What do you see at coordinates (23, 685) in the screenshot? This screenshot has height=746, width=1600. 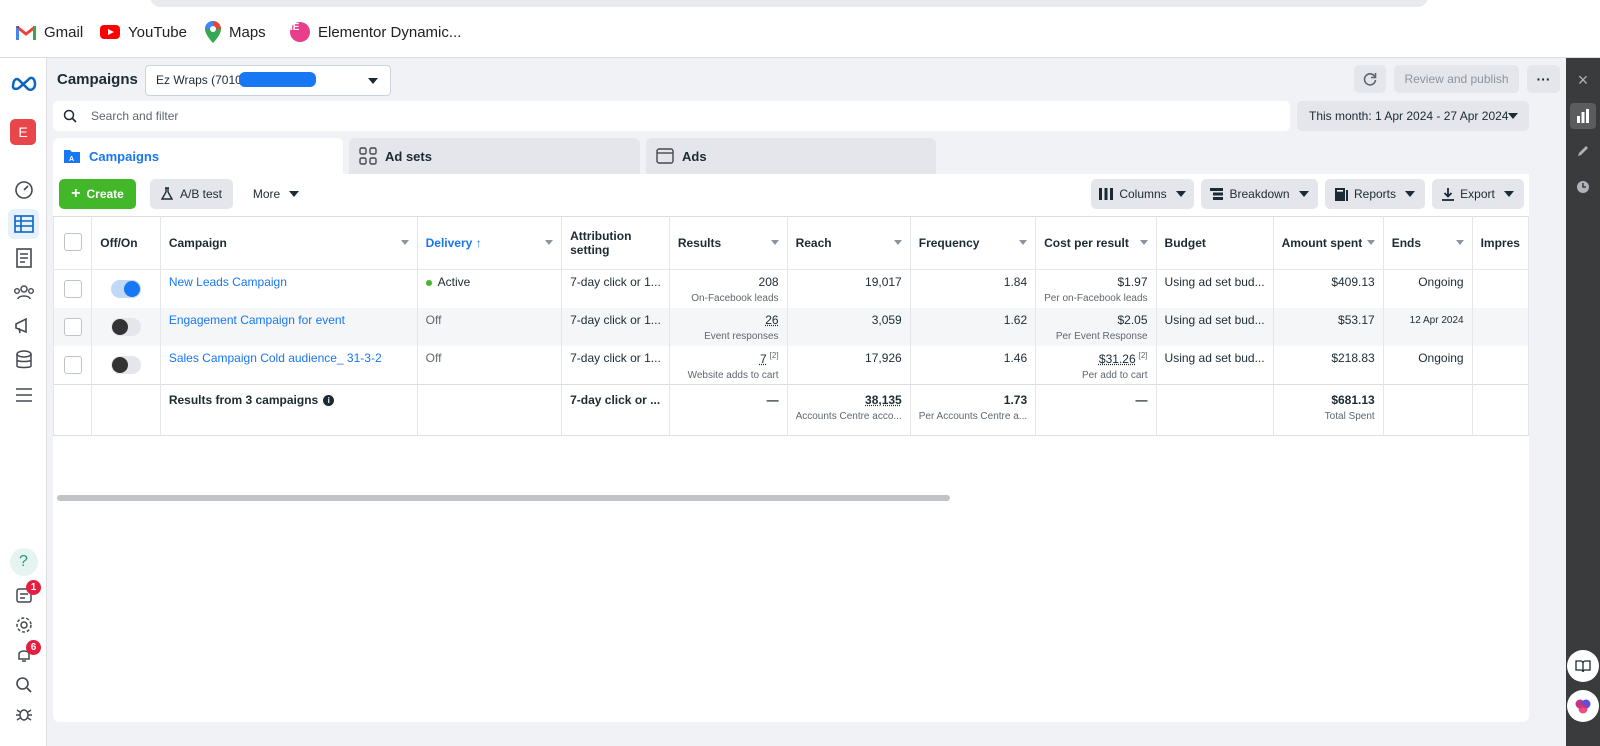 I see `search-icon` at bounding box center [23, 685].